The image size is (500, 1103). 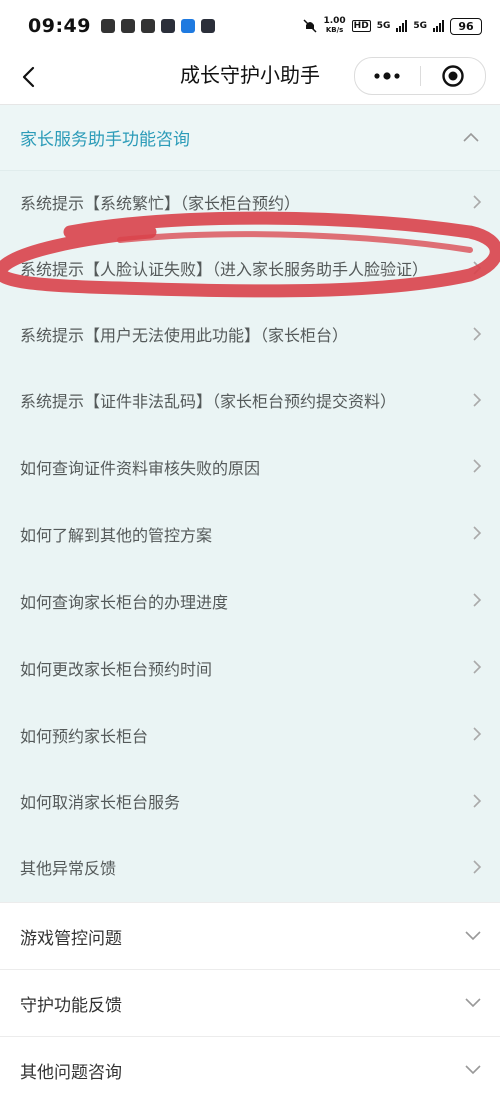 What do you see at coordinates (160, 203) in the screenshot?
I see `list-item-label: 系统提示【系统繁忙】（家长柜台预约）` at bounding box center [160, 203].